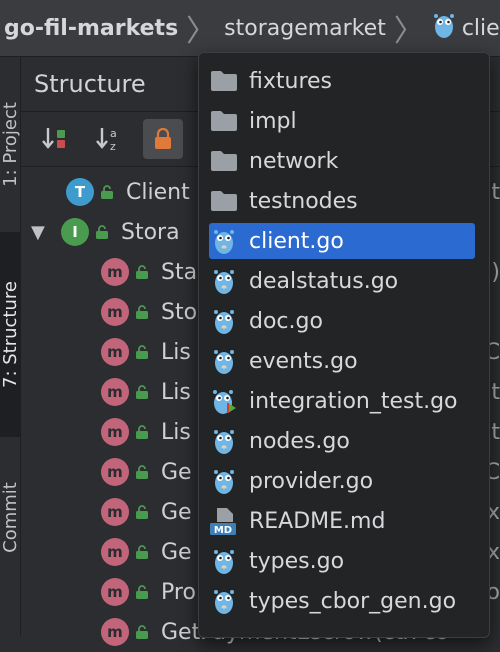 The image size is (500, 652). What do you see at coordinates (286, 321) in the screenshot?
I see `file-list-item-label: doc.go` at bounding box center [286, 321].